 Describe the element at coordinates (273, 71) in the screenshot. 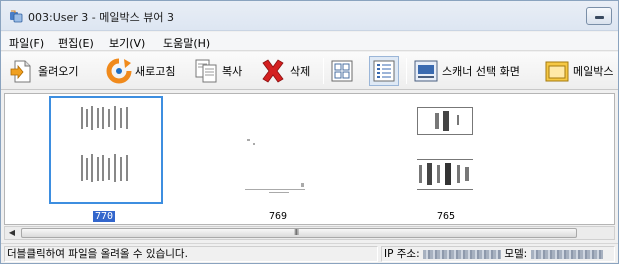

I see `delete-x-icon` at that location.